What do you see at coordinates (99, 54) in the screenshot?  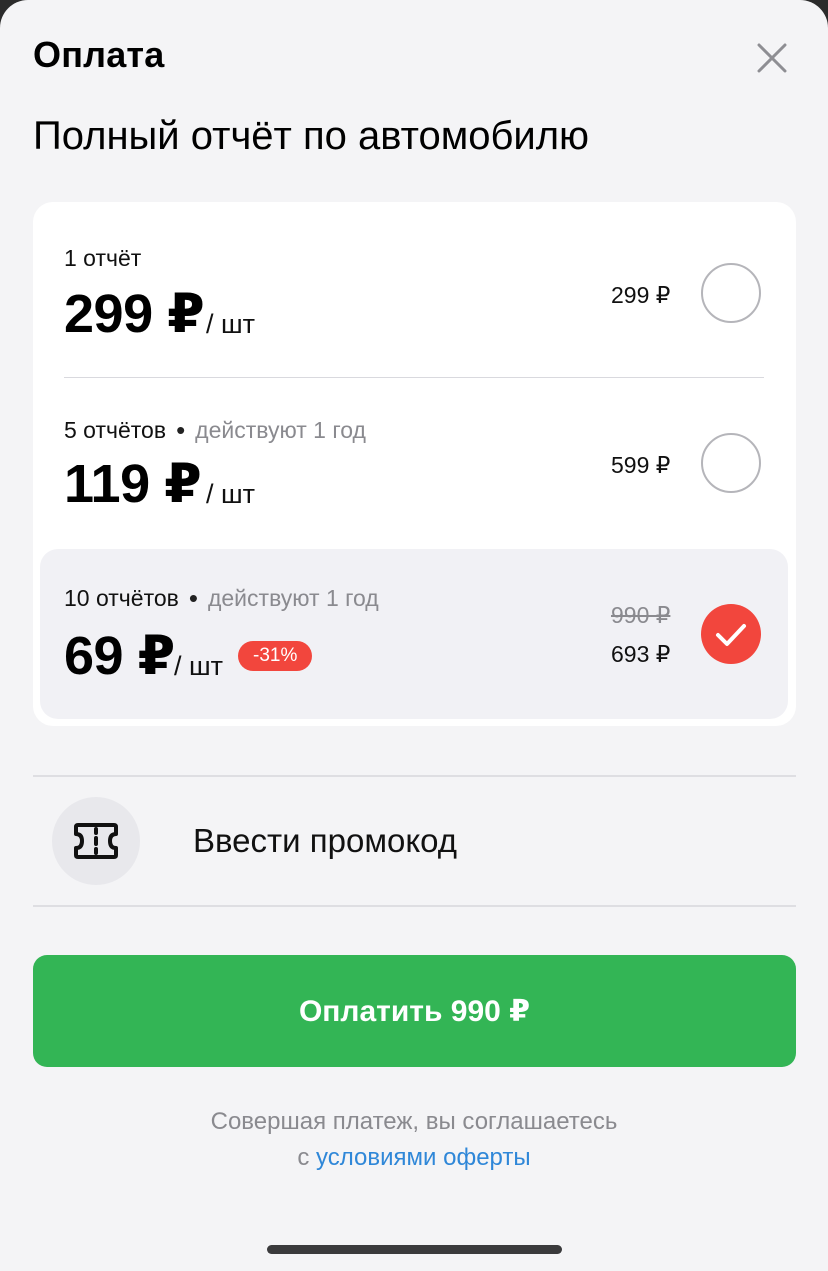 I see `sheet-title: Оплата` at bounding box center [99, 54].